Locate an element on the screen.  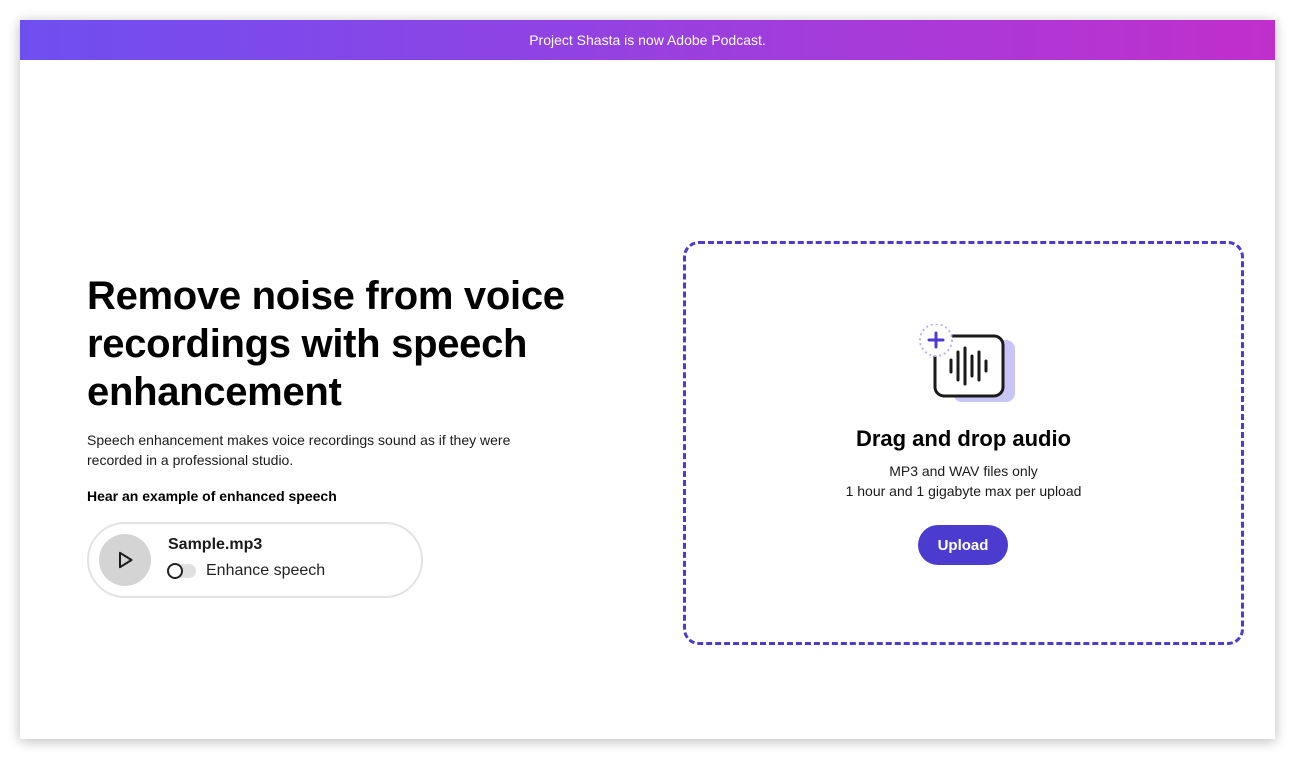
dropzone-title: Drag and drop audio is located at coordinates (963, 438).